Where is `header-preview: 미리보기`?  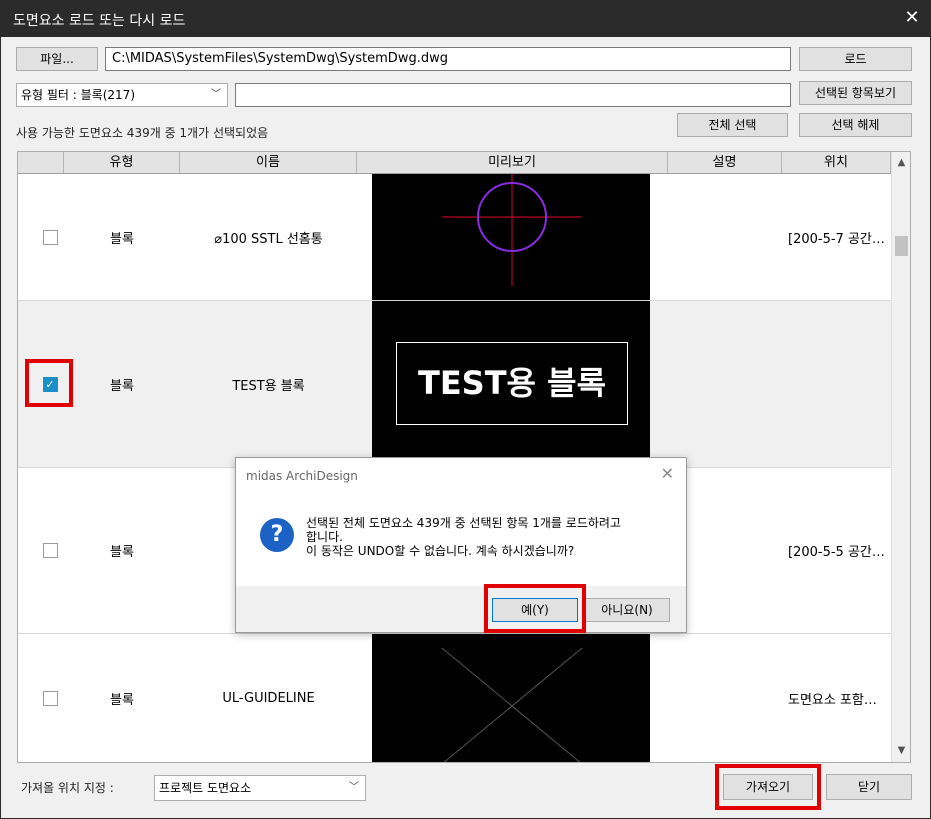
header-preview: 미리보기 is located at coordinates (512, 162).